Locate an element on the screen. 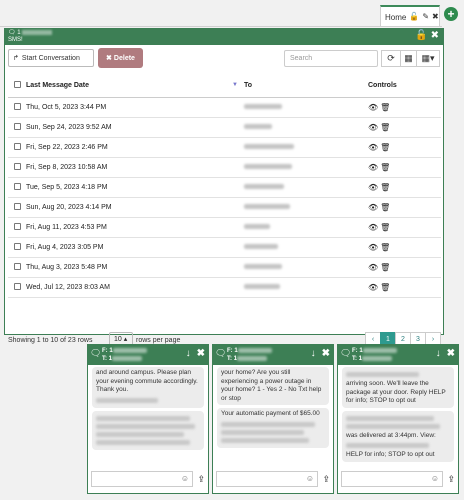  chat-header: 🗨 F: 1 T: 1 ↓ ✖ is located at coordinates (273, 355).